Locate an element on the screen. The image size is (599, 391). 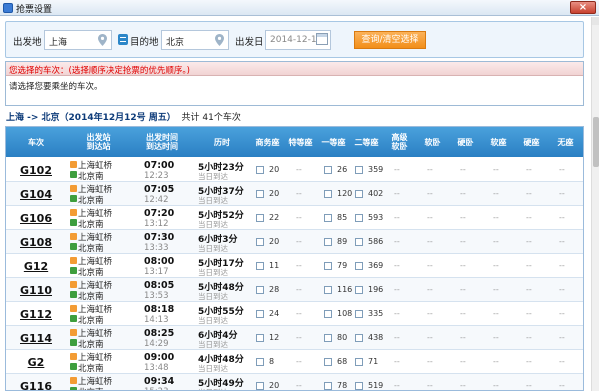
train-number: G112 is located at coordinates (36, 314).